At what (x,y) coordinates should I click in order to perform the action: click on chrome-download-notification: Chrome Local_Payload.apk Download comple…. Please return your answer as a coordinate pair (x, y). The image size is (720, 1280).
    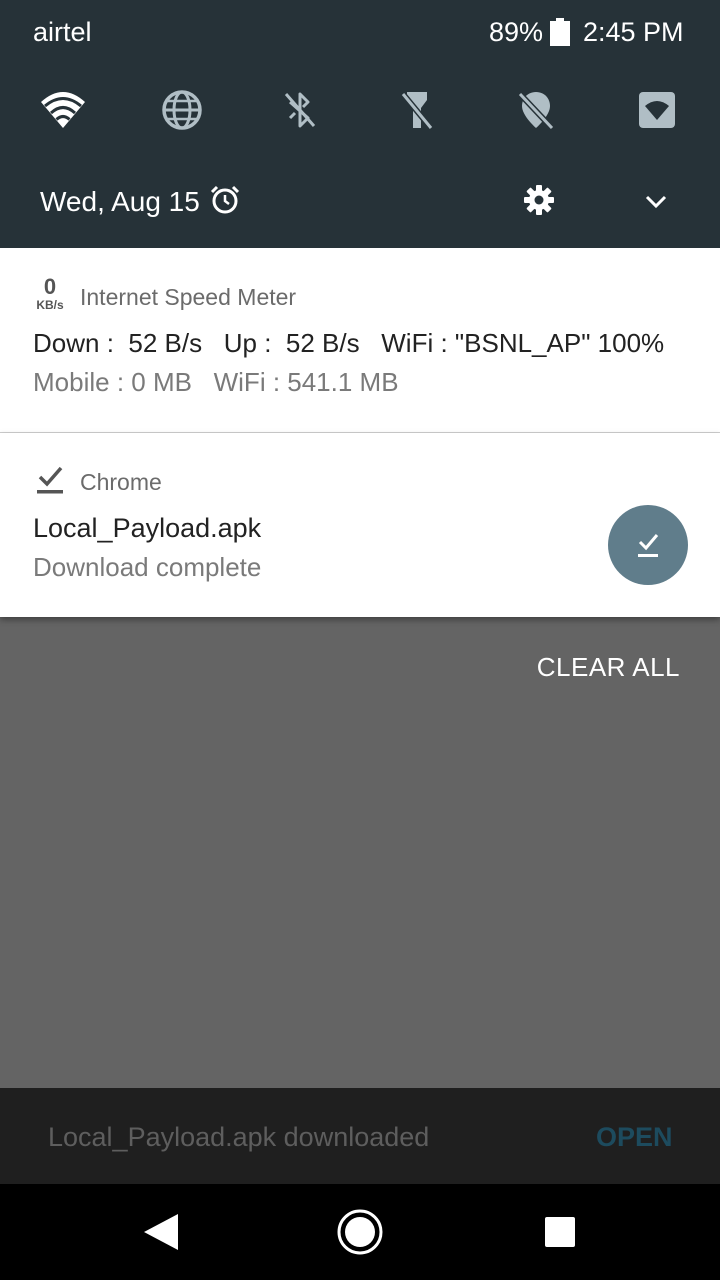
    Looking at the image, I should click on (360, 525).